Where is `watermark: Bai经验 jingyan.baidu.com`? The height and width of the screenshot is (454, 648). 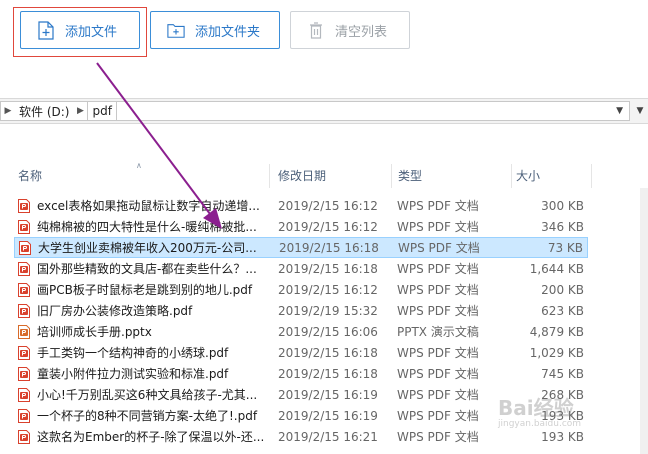
watermark: Bai经验 jingyan.baidu.com is located at coordinates (539, 410).